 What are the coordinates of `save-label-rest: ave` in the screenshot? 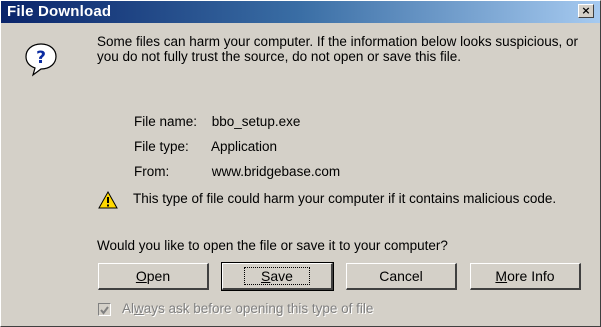 It's located at (281, 276).